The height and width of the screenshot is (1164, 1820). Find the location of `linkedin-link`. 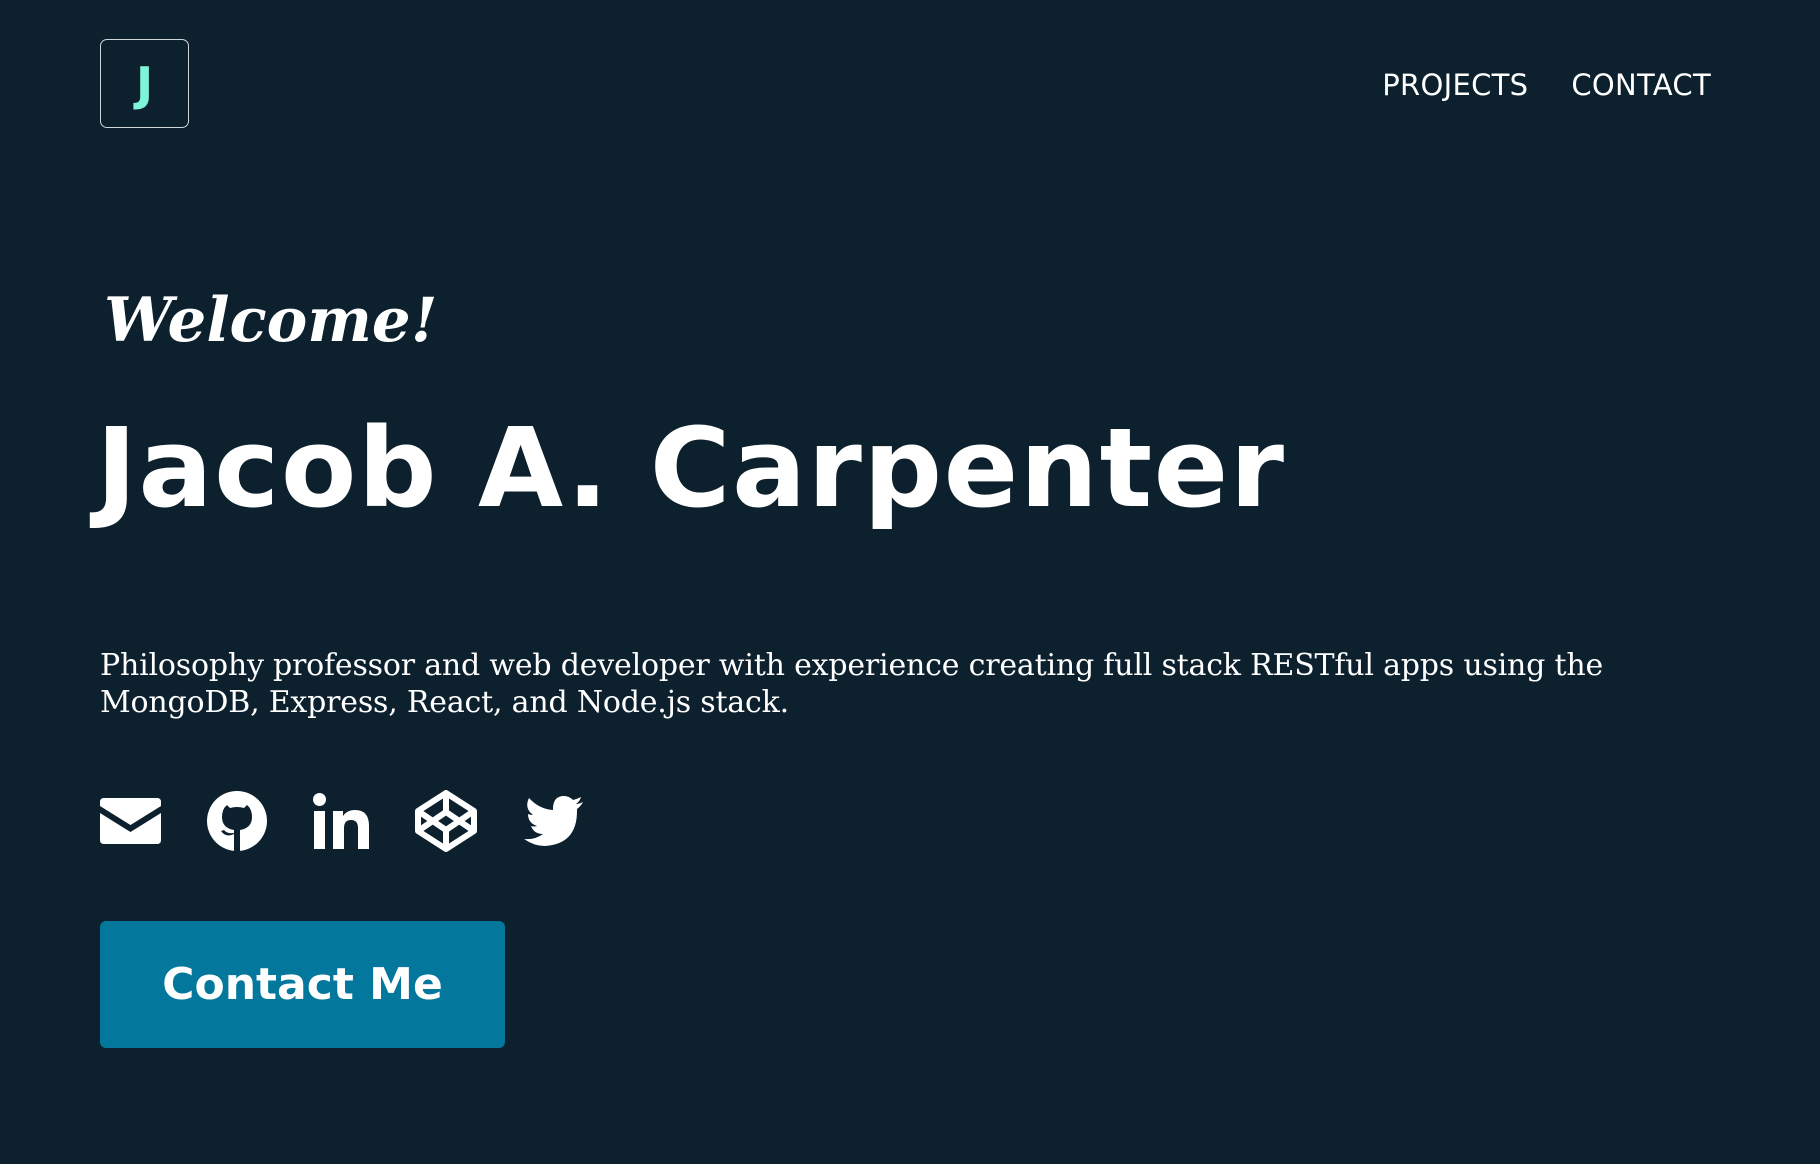

linkedin-link is located at coordinates (341, 821).